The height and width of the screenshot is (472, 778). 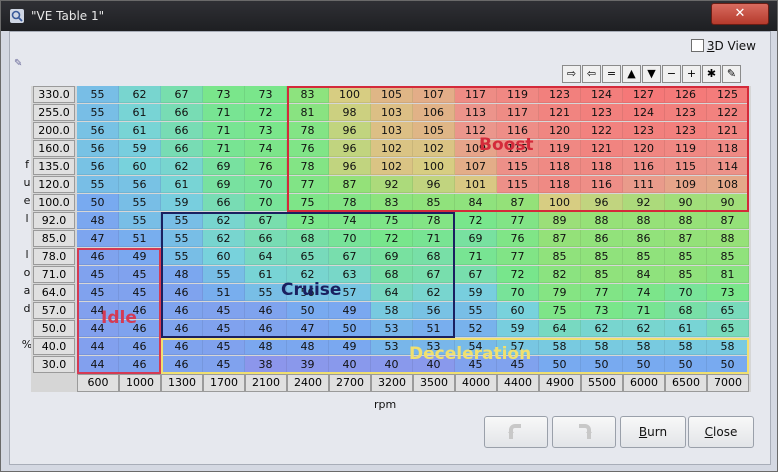 What do you see at coordinates (266, 364) in the screenshot?
I see `ve-cell: 38` at bounding box center [266, 364].